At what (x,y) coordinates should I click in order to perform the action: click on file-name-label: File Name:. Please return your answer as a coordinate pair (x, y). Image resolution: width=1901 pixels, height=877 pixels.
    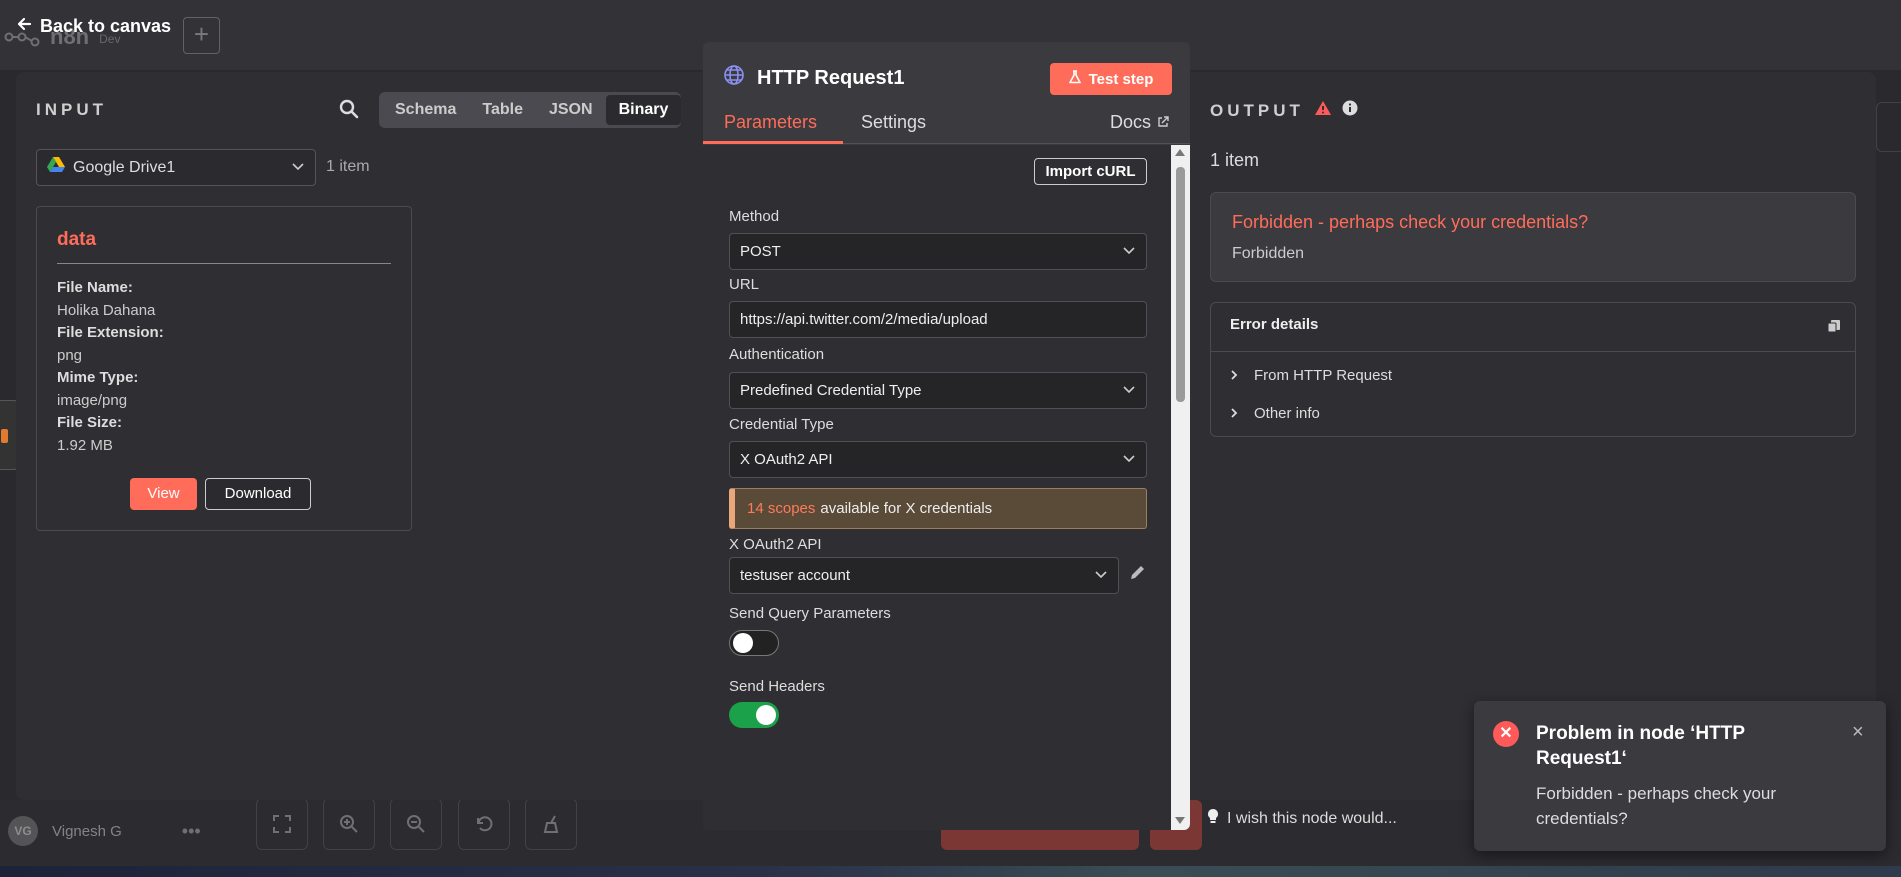
    Looking at the image, I should click on (95, 287).